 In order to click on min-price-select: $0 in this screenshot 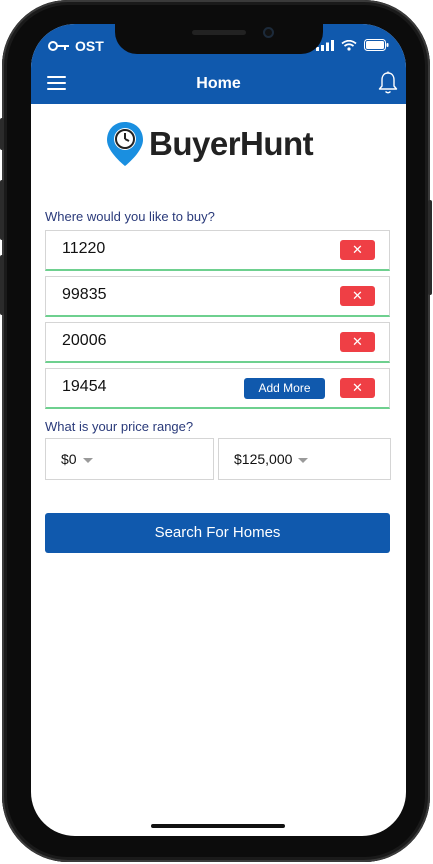, I will do `click(129, 459)`.